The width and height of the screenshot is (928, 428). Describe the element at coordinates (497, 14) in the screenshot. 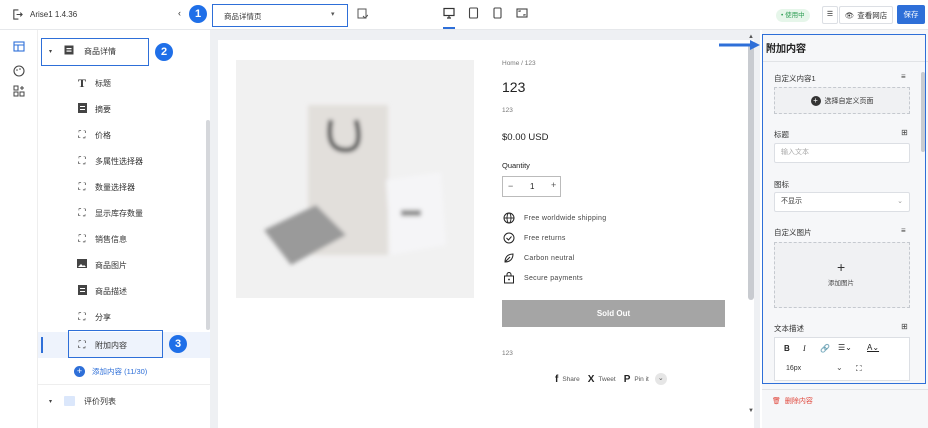

I see `mobile-icon` at that location.